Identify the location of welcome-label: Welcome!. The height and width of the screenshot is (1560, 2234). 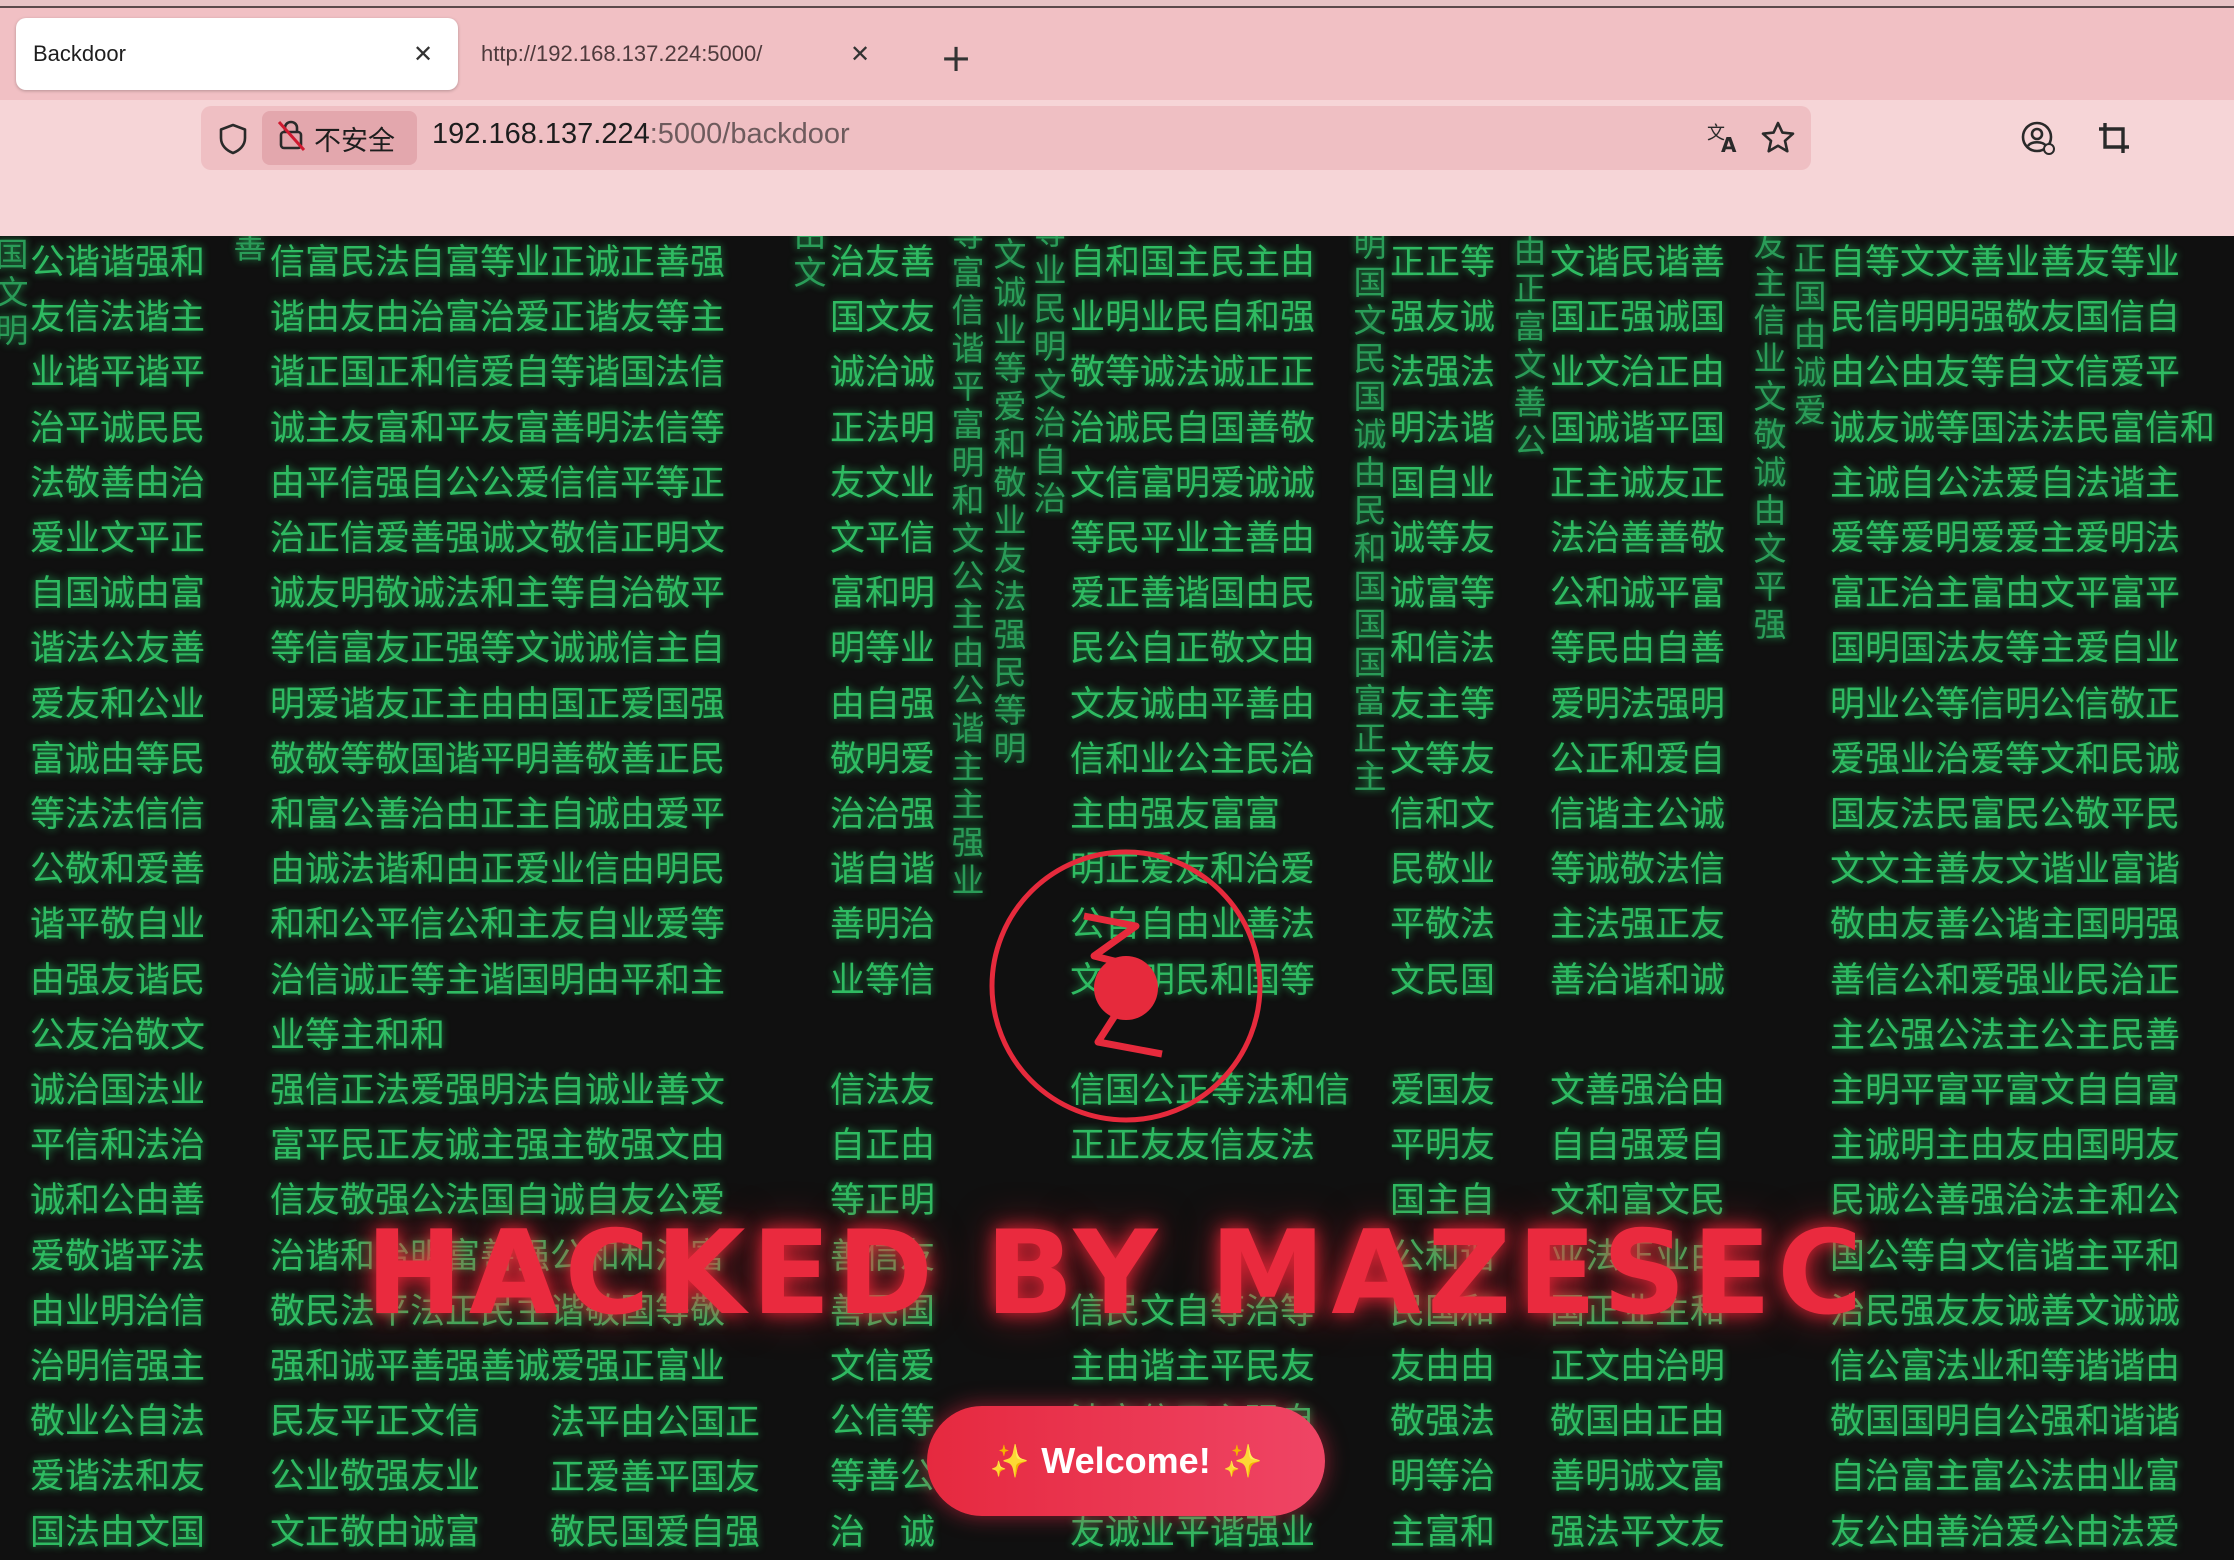
(1126, 1460).